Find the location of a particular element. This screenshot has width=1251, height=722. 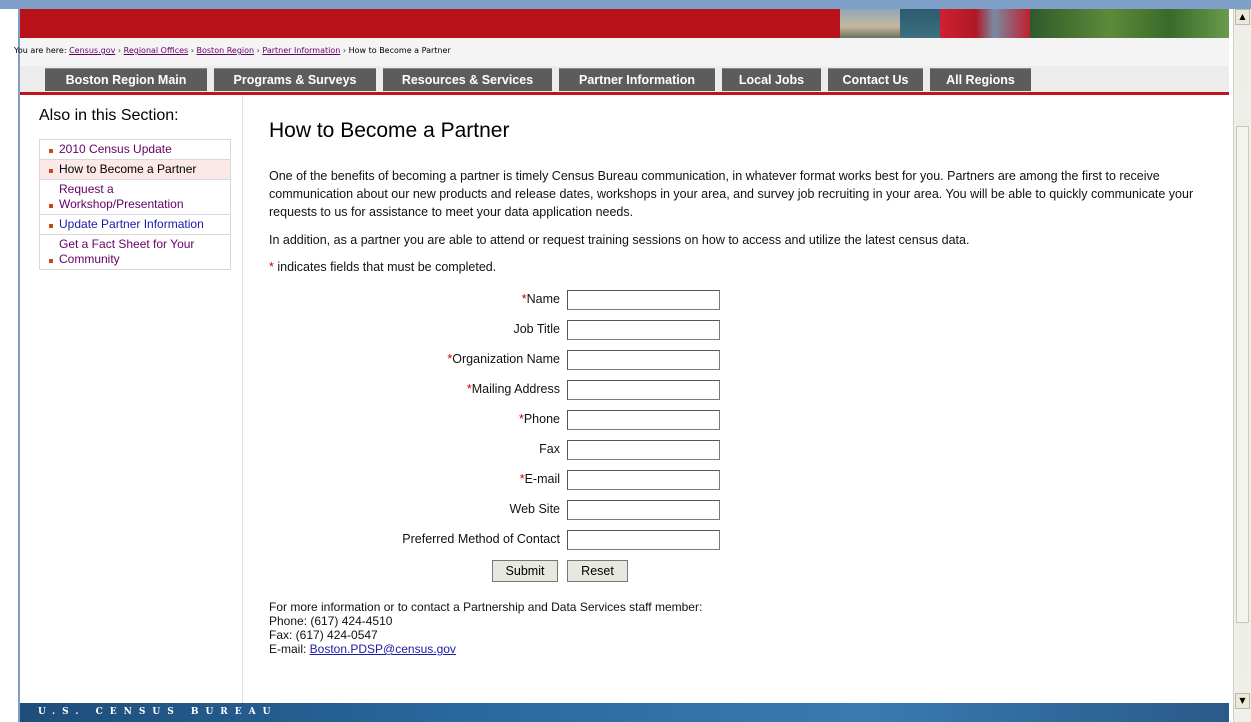

phone-input is located at coordinates (643, 420).